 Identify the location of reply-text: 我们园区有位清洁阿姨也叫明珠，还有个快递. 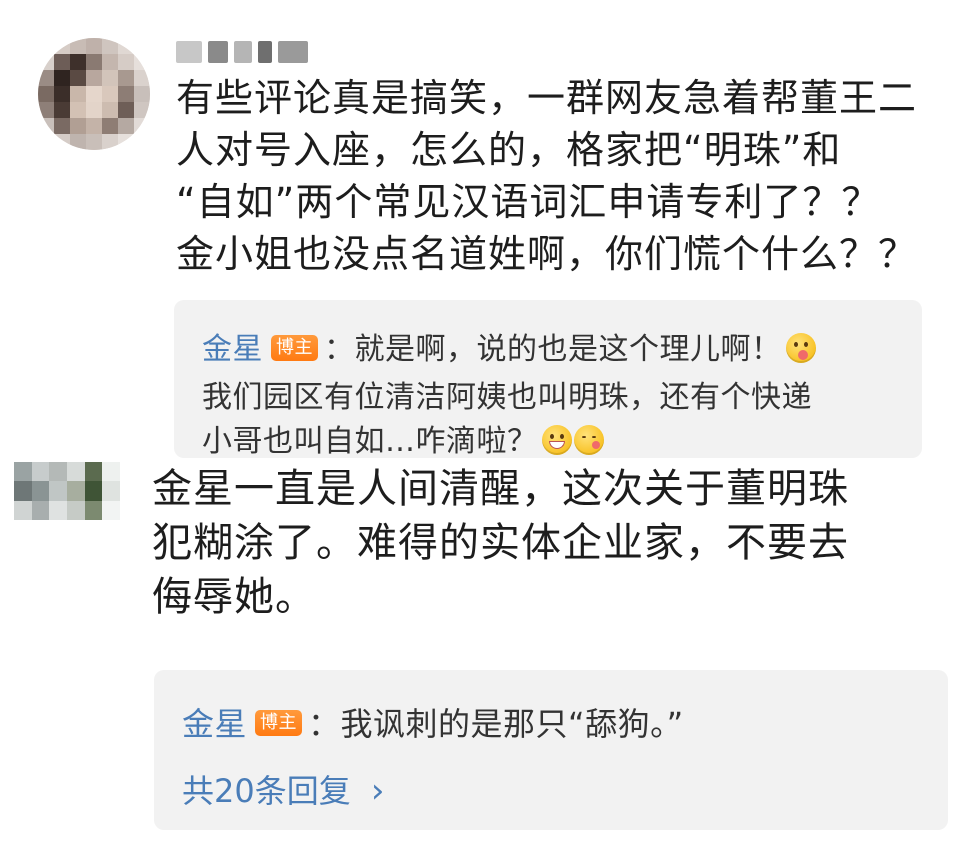
(507, 397).